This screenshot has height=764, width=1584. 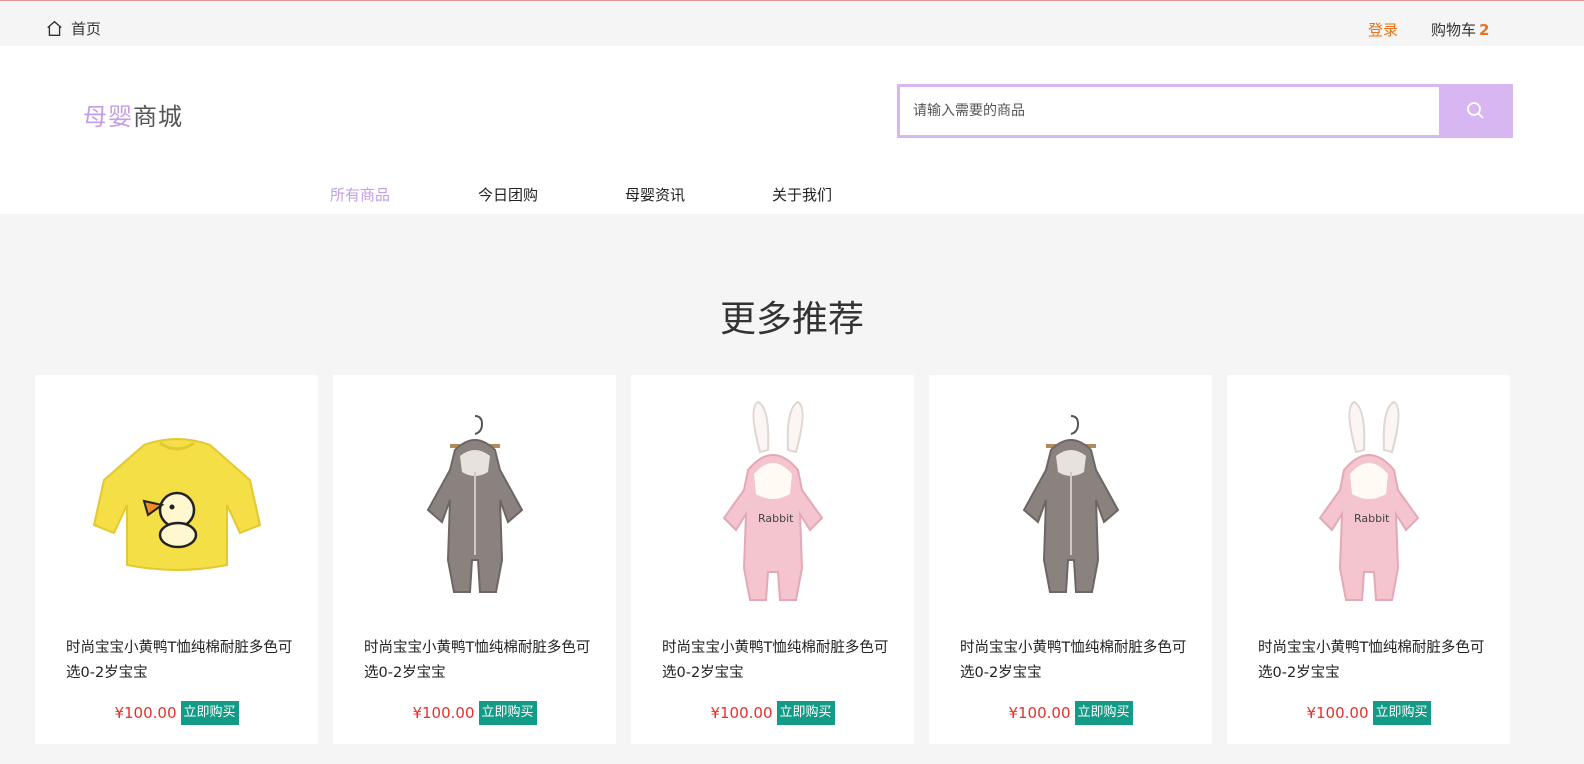 I want to click on logo-part-2: 商城, so click(x=158, y=117).